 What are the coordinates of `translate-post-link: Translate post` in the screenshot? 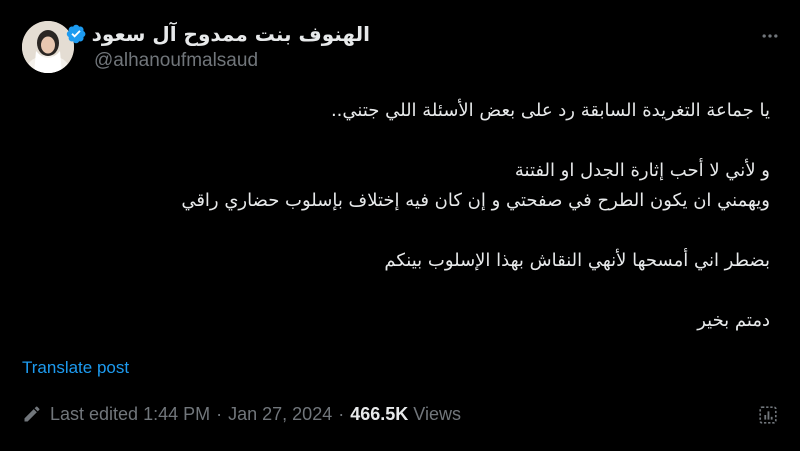 It's located at (75, 368).